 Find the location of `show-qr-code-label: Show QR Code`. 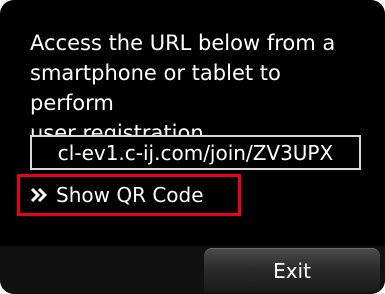

show-qr-code-label: Show QR Code is located at coordinates (130, 195).